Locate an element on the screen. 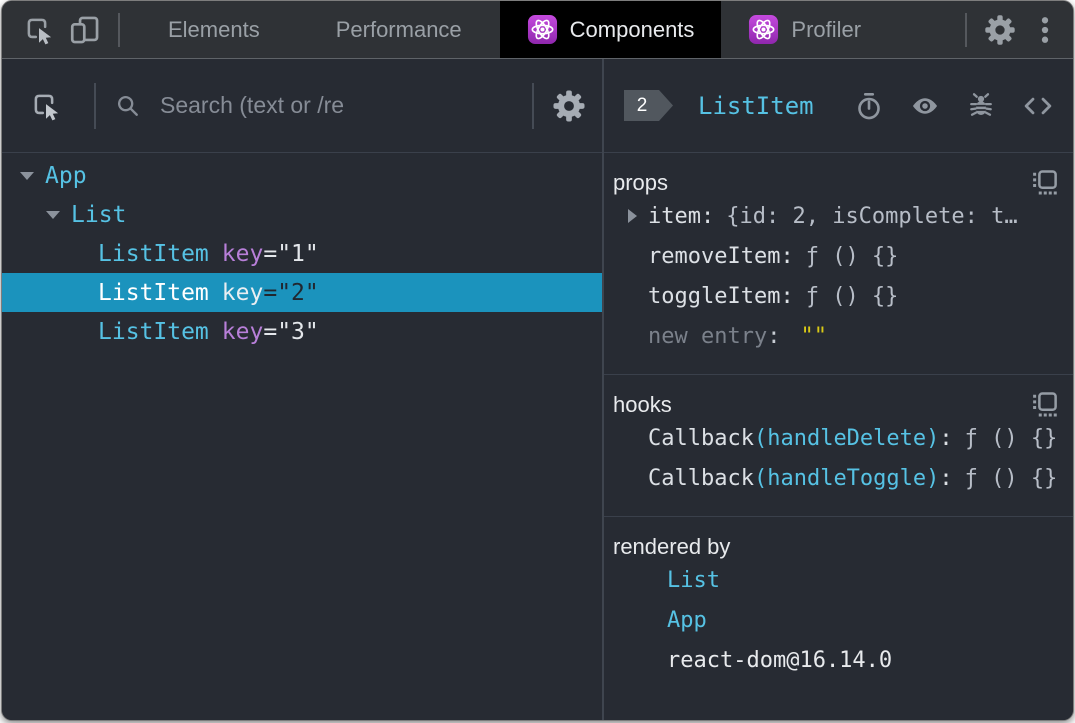  component-name: App is located at coordinates (66, 175).